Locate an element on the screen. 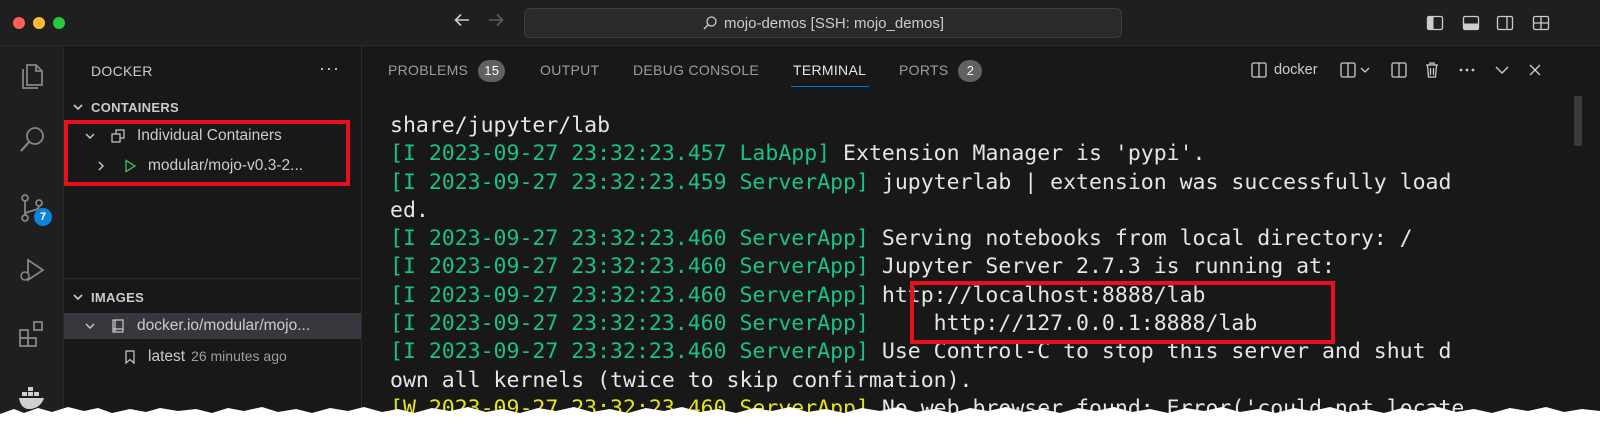 Image resolution: width=1600 pixels, height=448 pixels. image-icon is located at coordinates (118, 326).